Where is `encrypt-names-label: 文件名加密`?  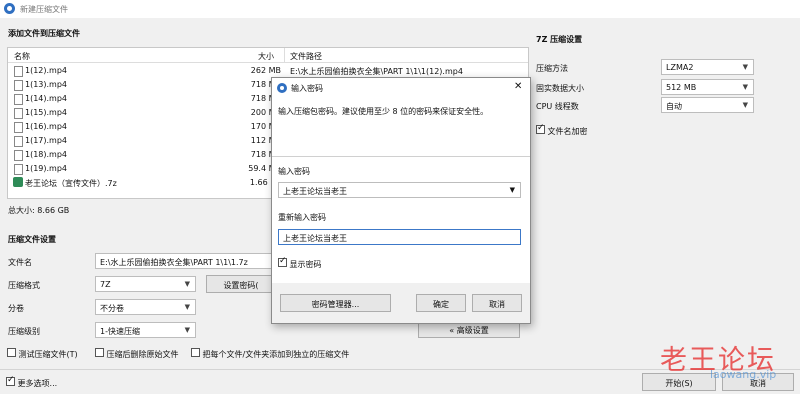 encrypt-names-label: 文件名加密 is located at coordinates (567, 131).